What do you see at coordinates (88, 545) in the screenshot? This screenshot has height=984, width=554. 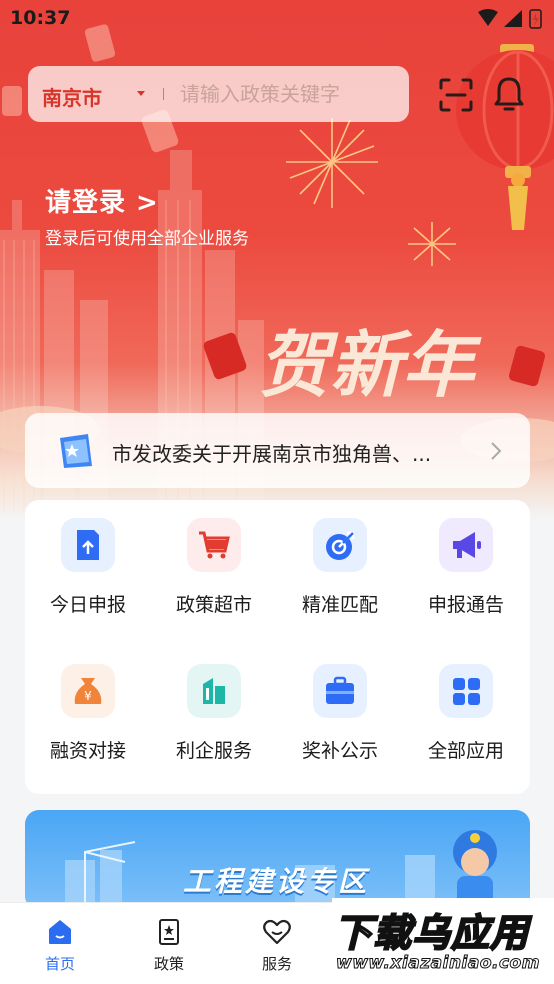 I see `document-upload-icon` at bounding box center [88, 545].